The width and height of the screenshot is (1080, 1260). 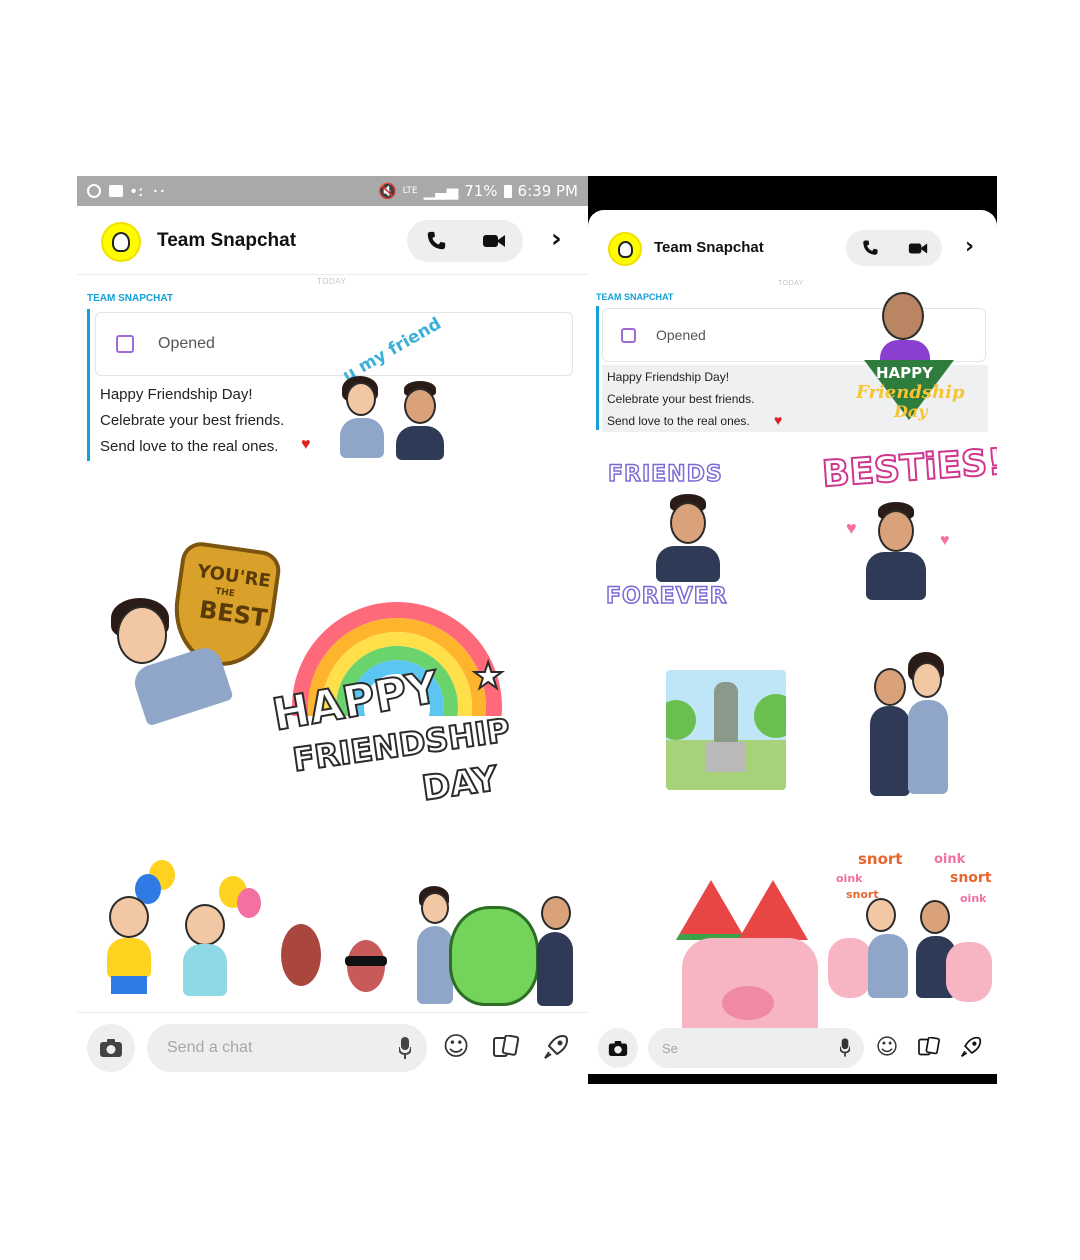 What do you see at coordinates (402, 706) in the screenshot?
I see `sticker-happy-friendship-day: HAPPY FRIENDSHIP DAY ★` at bounding box center [402, 706].